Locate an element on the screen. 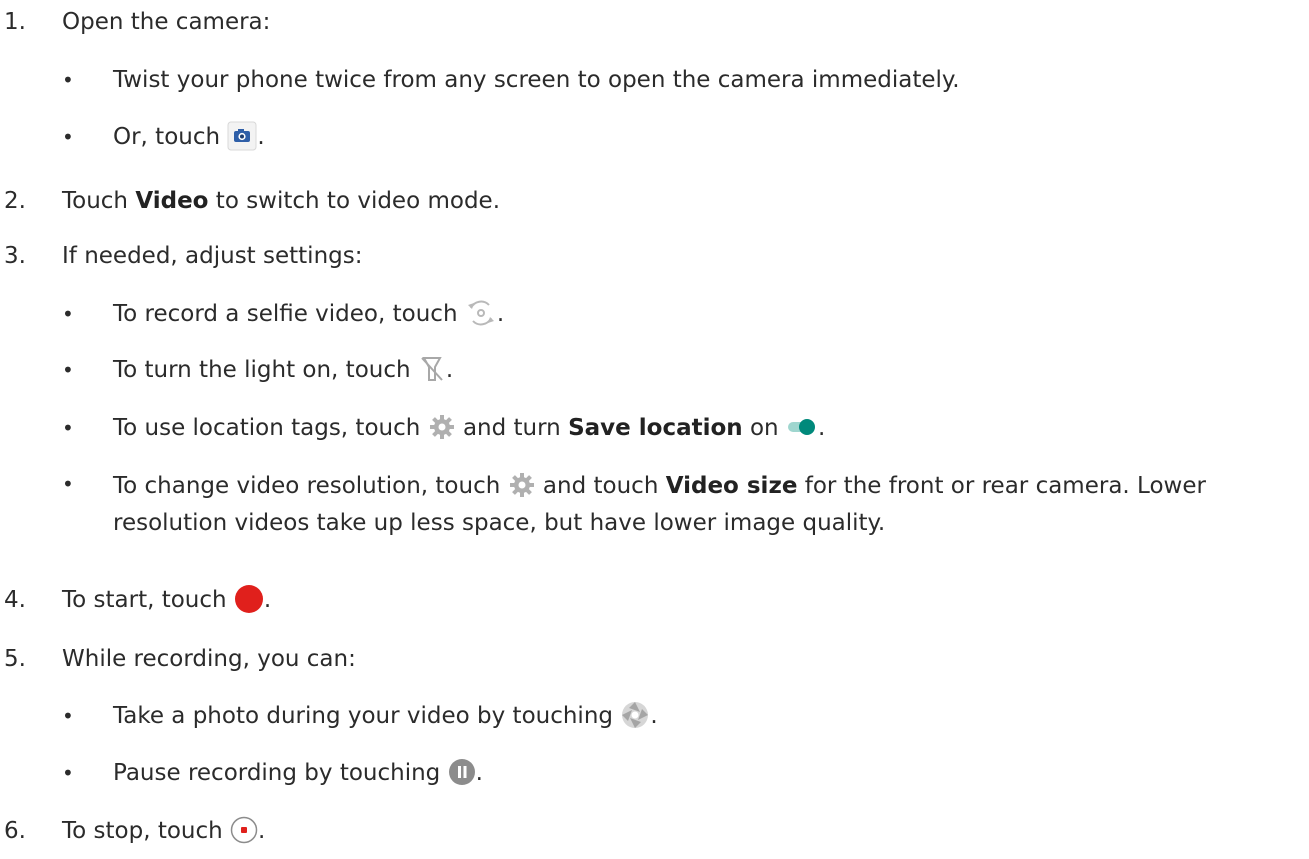 The height and width of the screenshot is (859, 1309). step-number: 2. is located at coordinates (15, 201).